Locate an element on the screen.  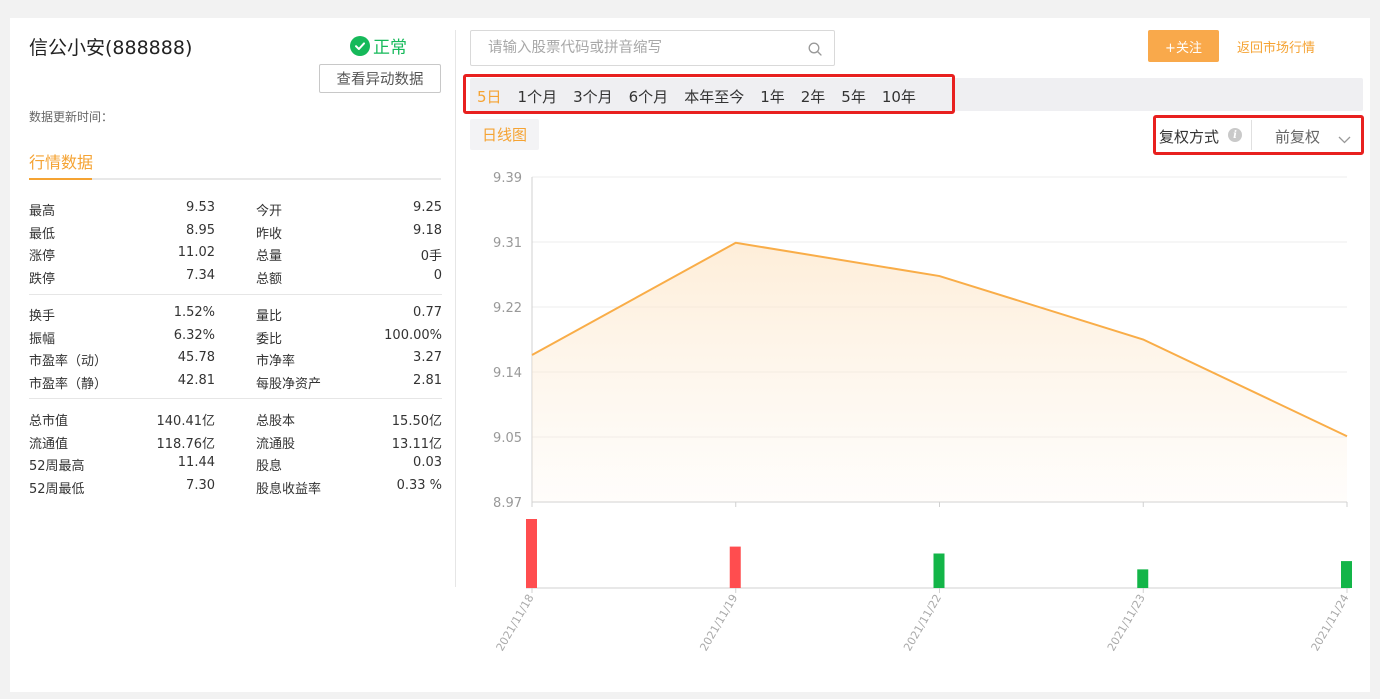
x-date-label: 2021/11/18 is located at coordinates (515, 622).